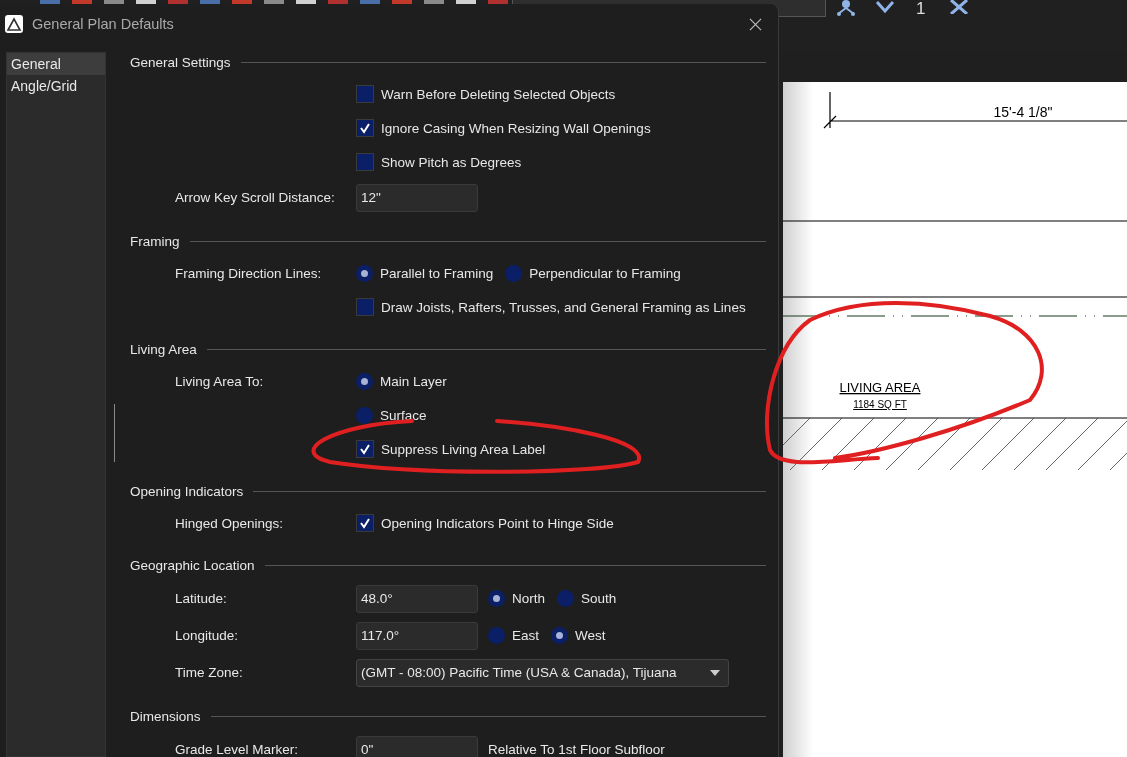 The height and width of the screenshot is (757, 1127). I want to click on checkbox-option: Draw Joists, Rafters, Trusses, and General Framing as Lines, so click(551, 307).